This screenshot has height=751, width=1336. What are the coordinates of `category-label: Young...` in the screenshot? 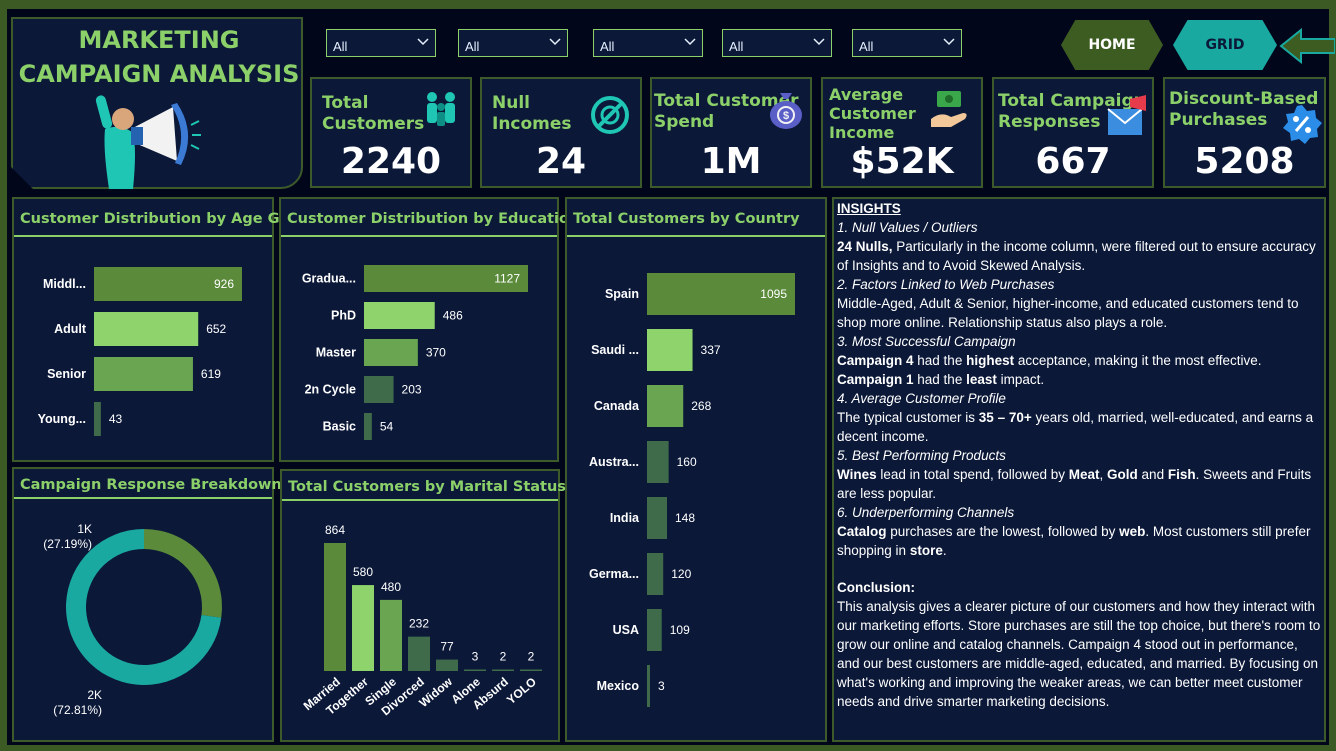 It's located at (62, 419).